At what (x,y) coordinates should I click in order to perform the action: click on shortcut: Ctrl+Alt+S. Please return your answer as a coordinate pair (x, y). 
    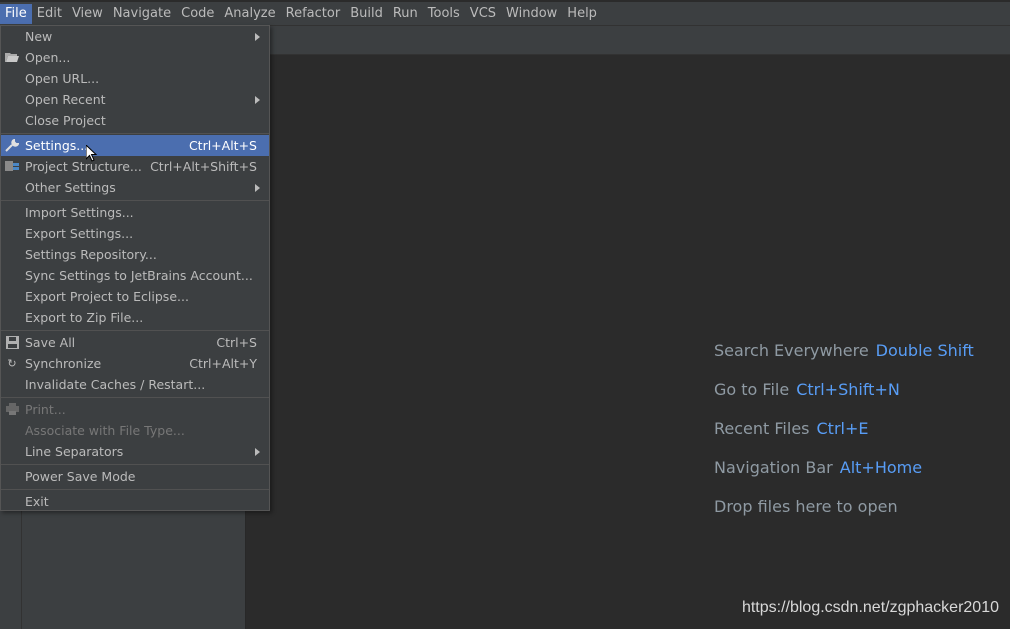
    Looking at the image, I should click on (222, 145).